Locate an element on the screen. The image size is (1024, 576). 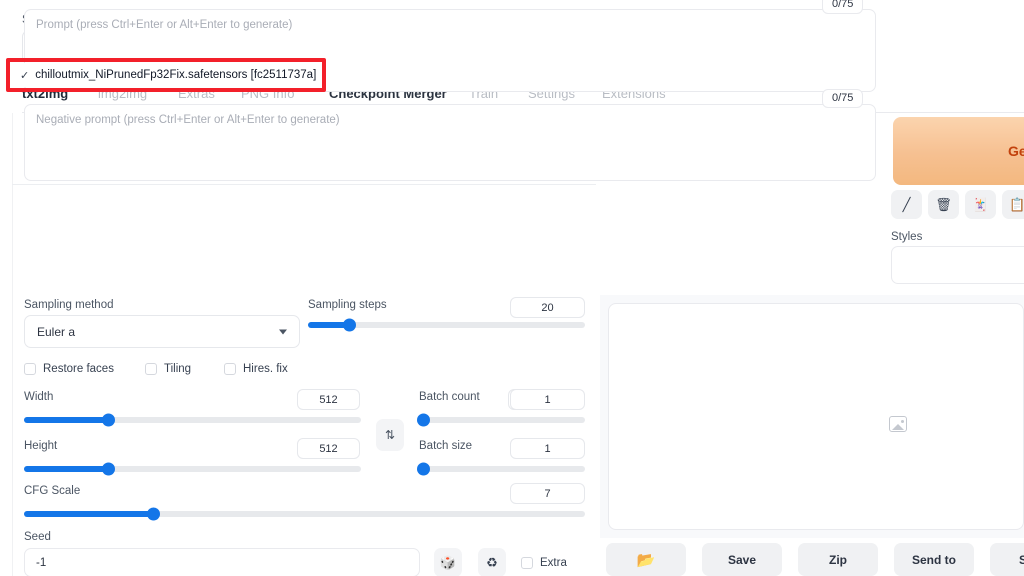
save-button: Save is located at coordinates (742, 559).